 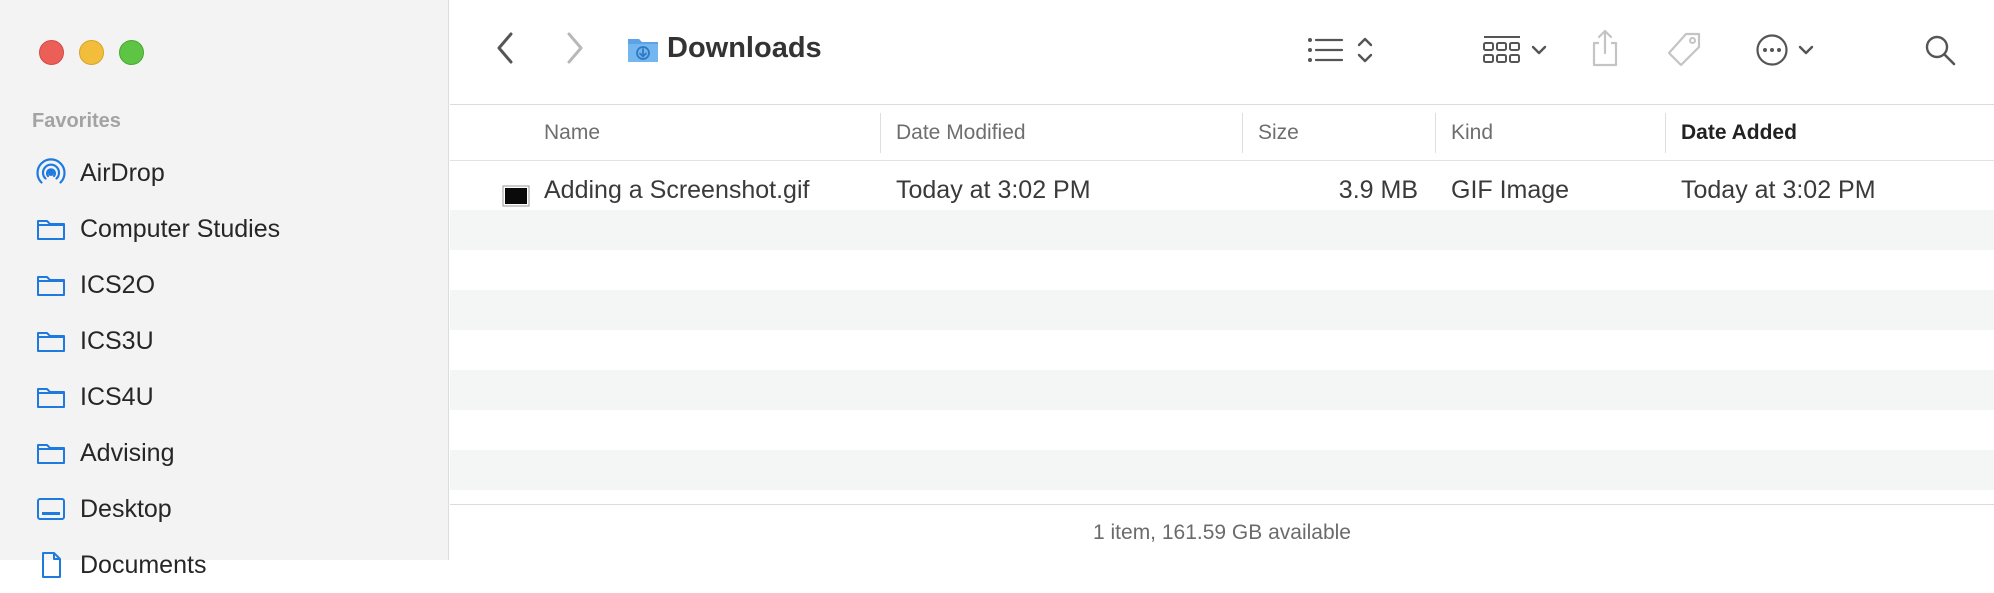 I want to click on more-actions-button, so click(x=1785, y=52).